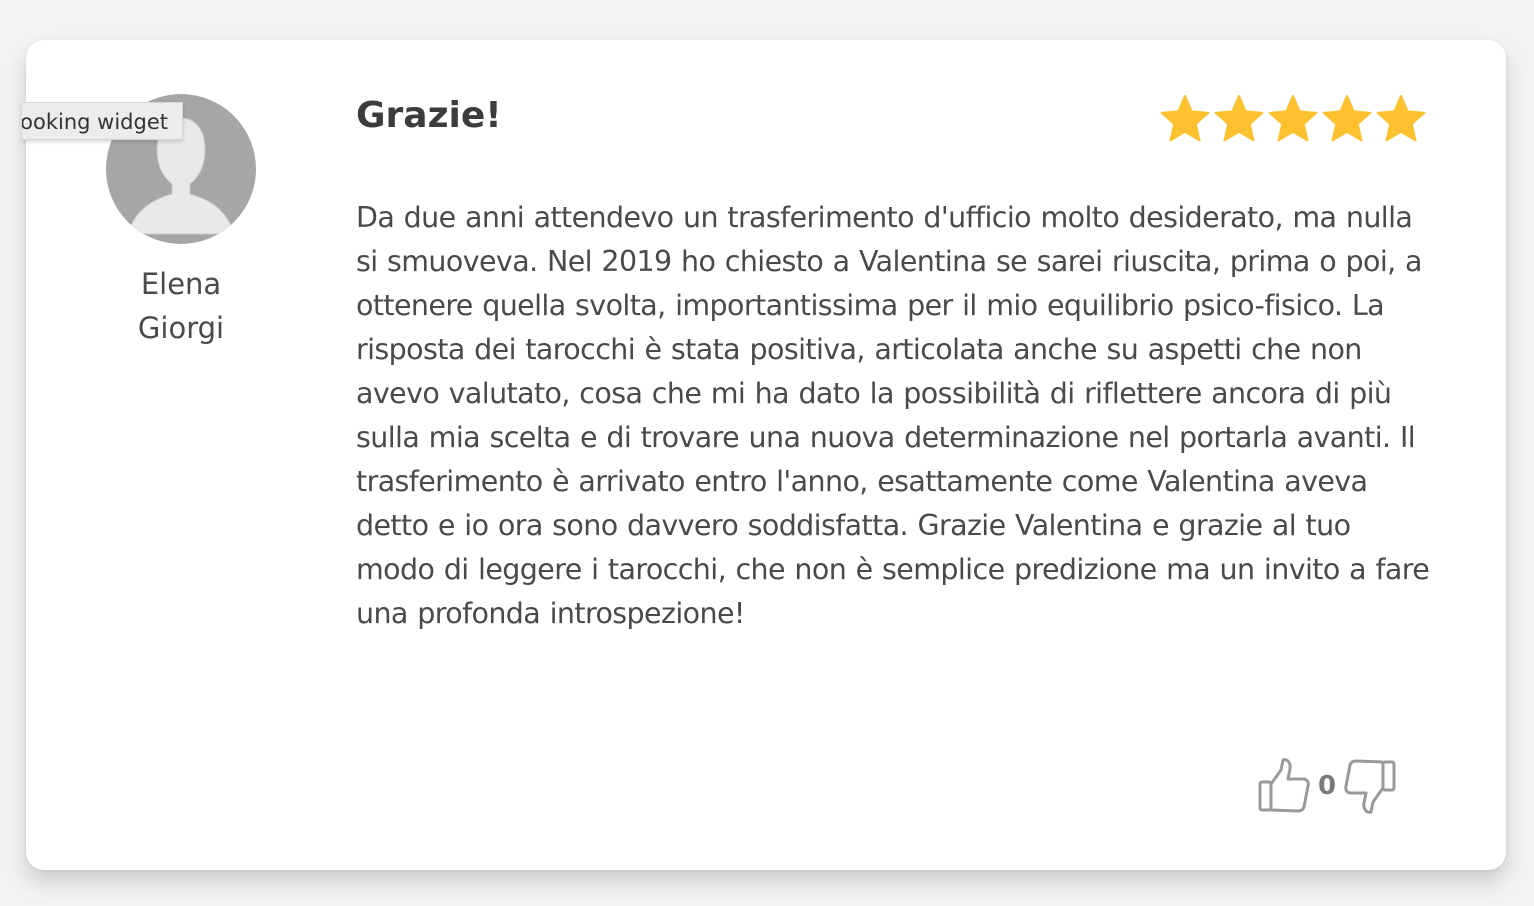  I want to click on vote-count: 0, so click(1327, 786).